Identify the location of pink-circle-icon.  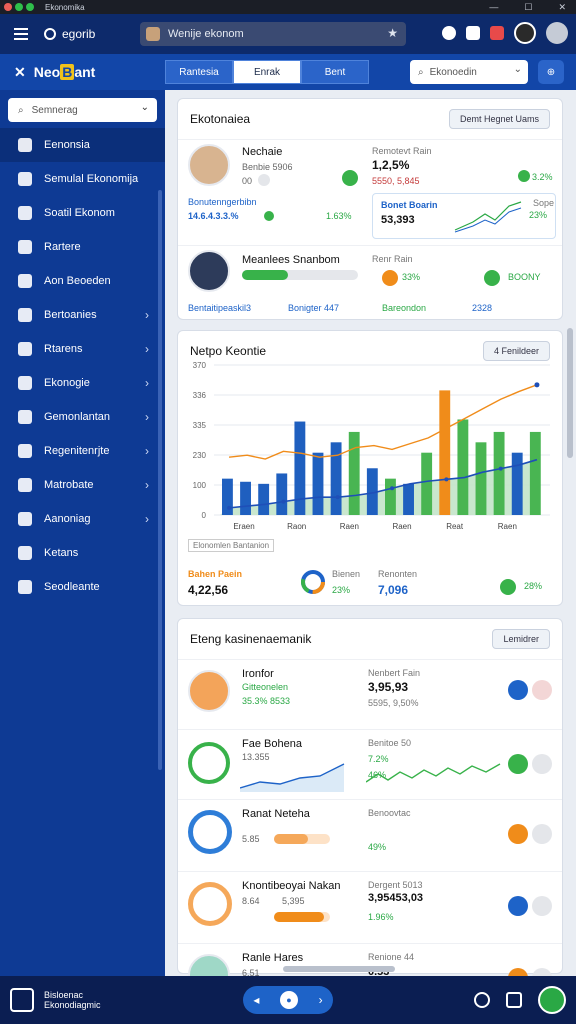
(542, 690).